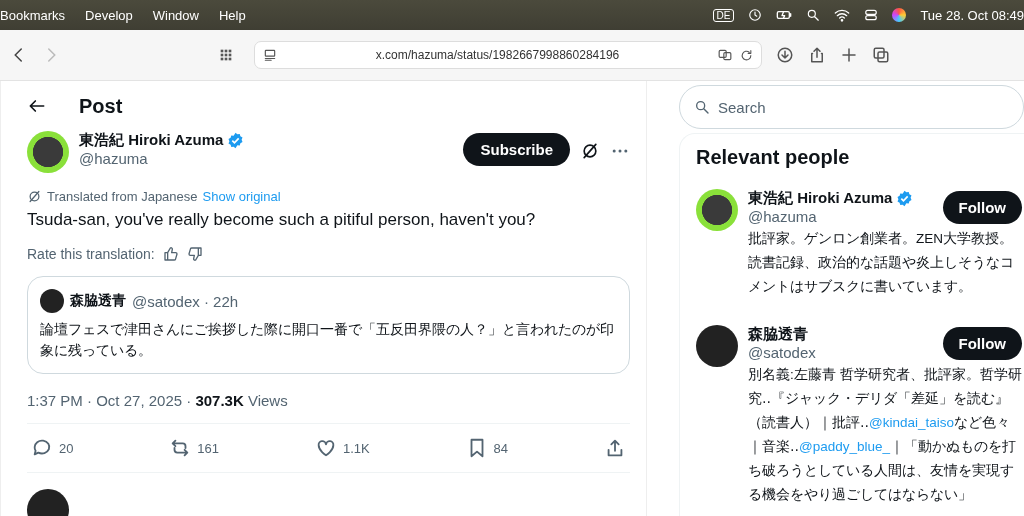 The height and width of the screenshot is (516, 1024). Describe the element at coordinates (871, 15) in the screenshot. I see `toggles-icon` at that location.